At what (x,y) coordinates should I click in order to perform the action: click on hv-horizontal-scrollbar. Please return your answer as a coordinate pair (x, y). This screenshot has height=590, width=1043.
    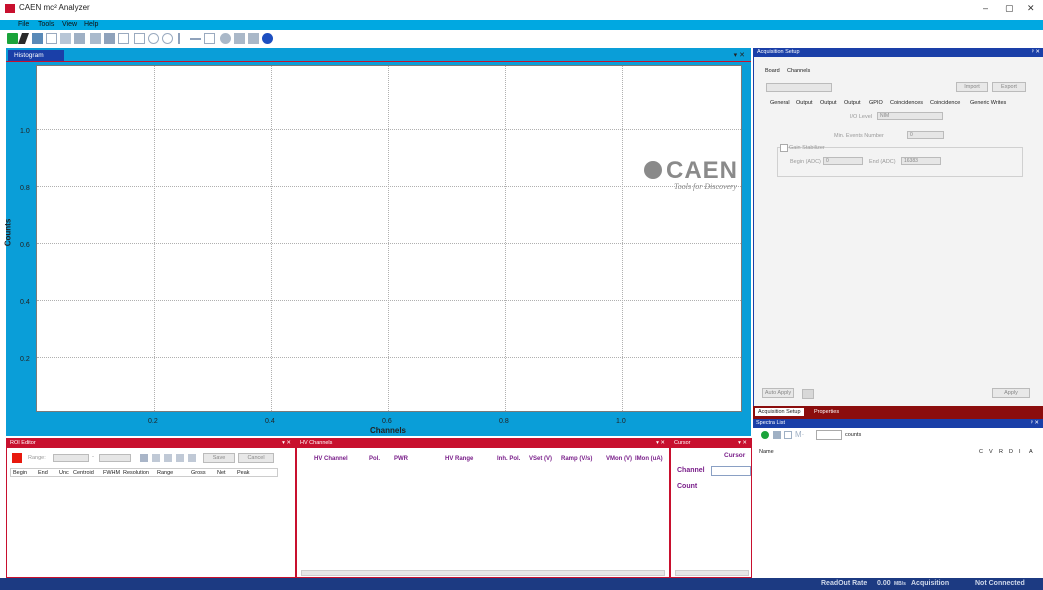
    Looking at the image, I should click on (483, 573).